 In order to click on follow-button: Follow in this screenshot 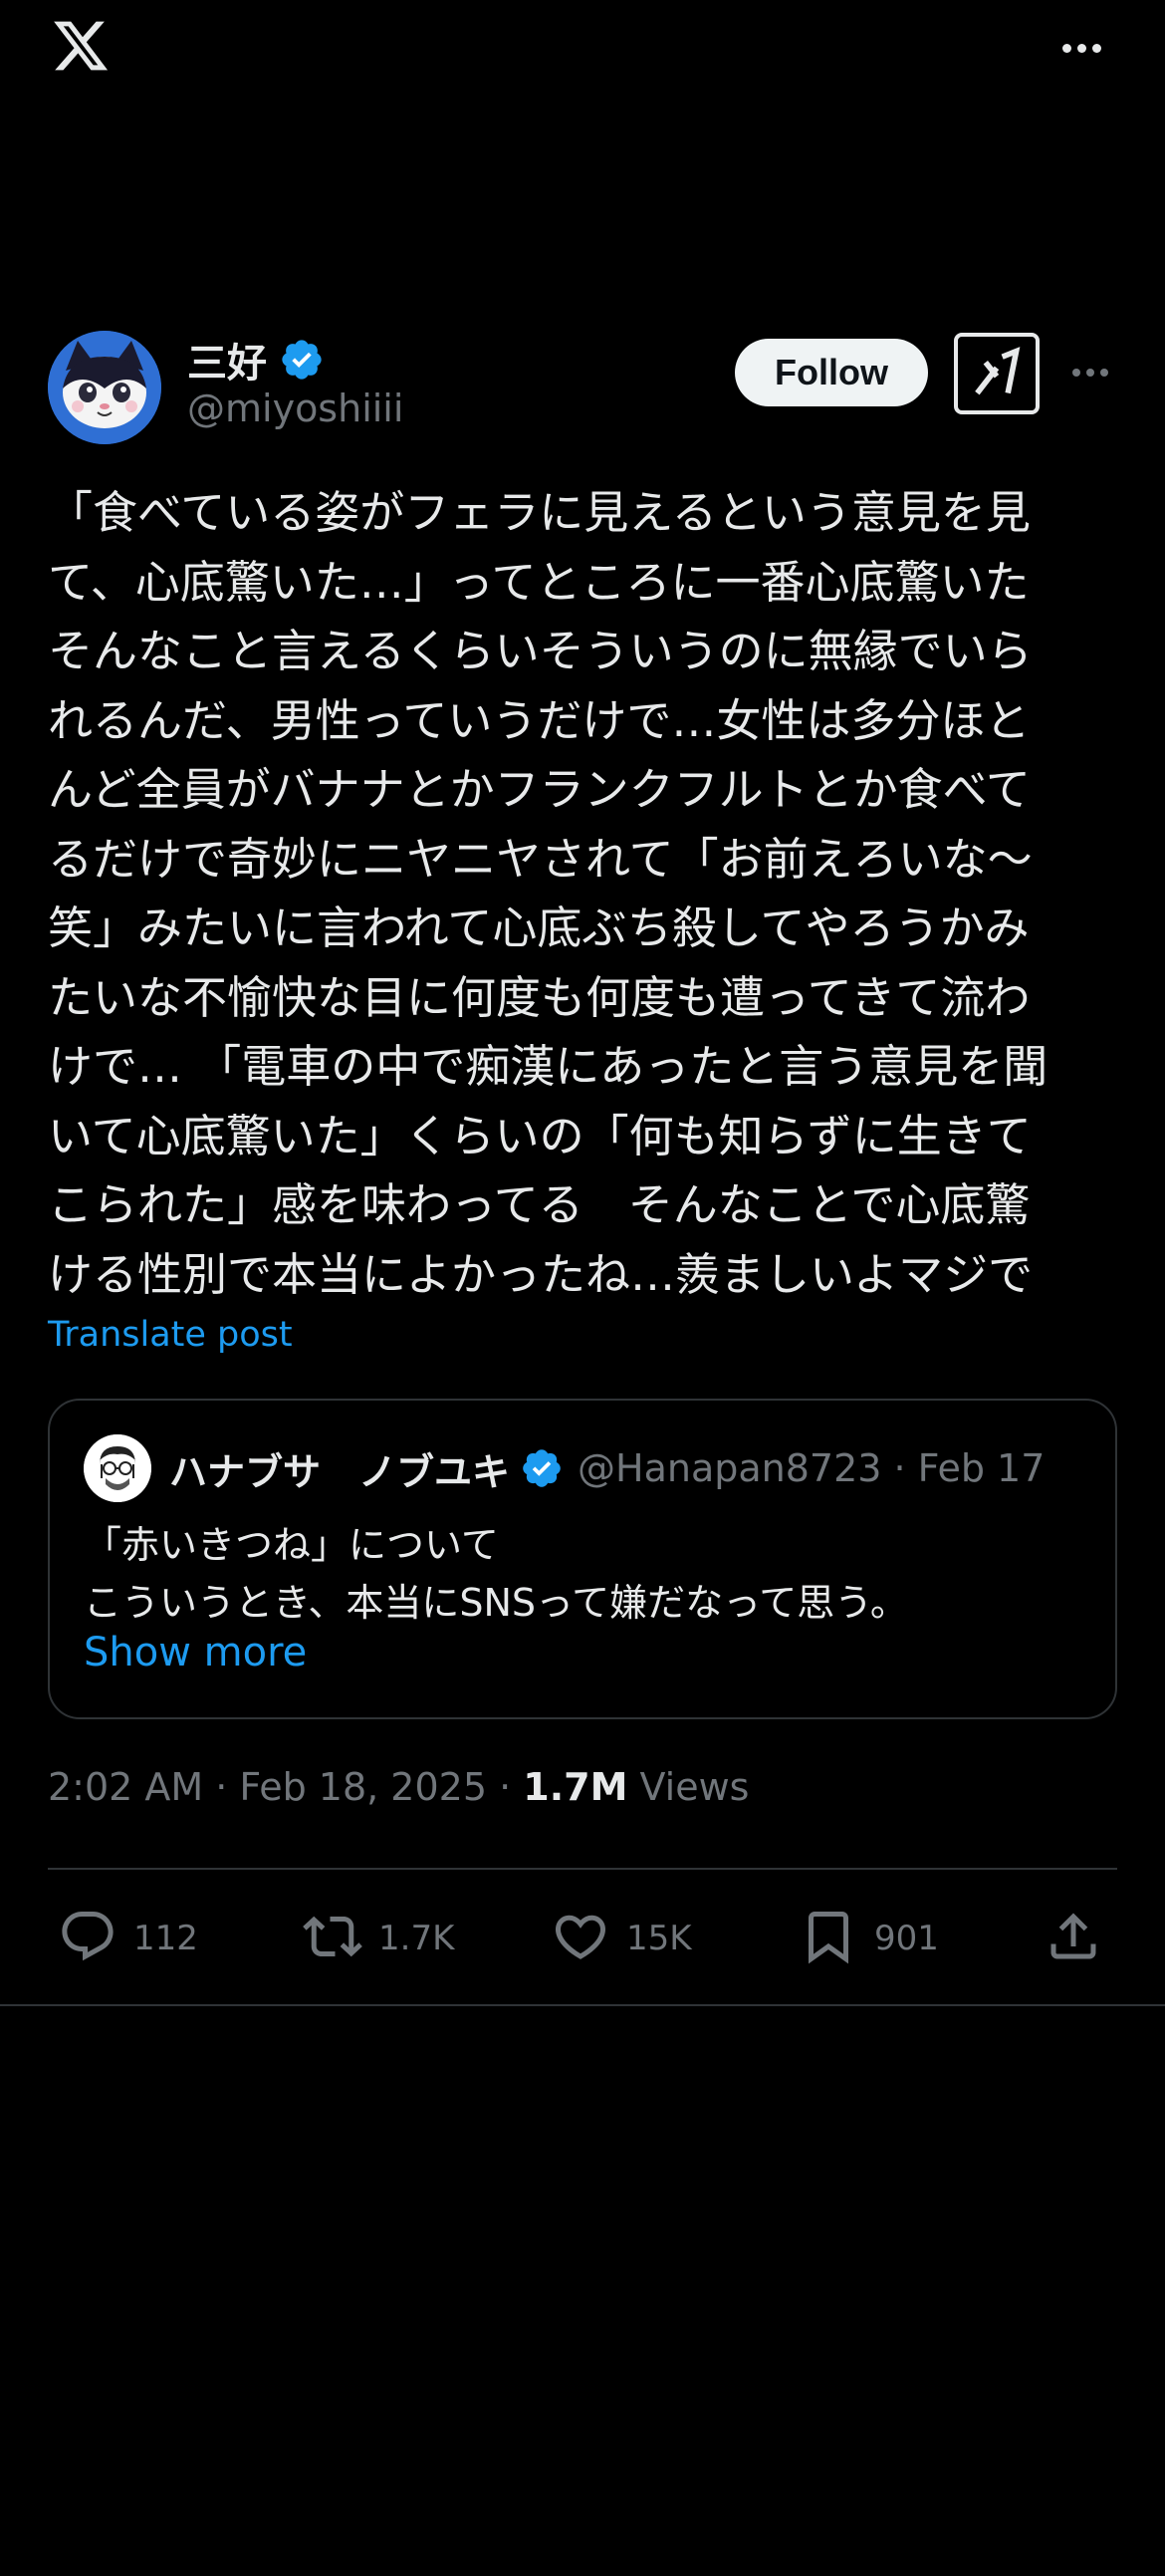, I will do `click(832, 372)`.